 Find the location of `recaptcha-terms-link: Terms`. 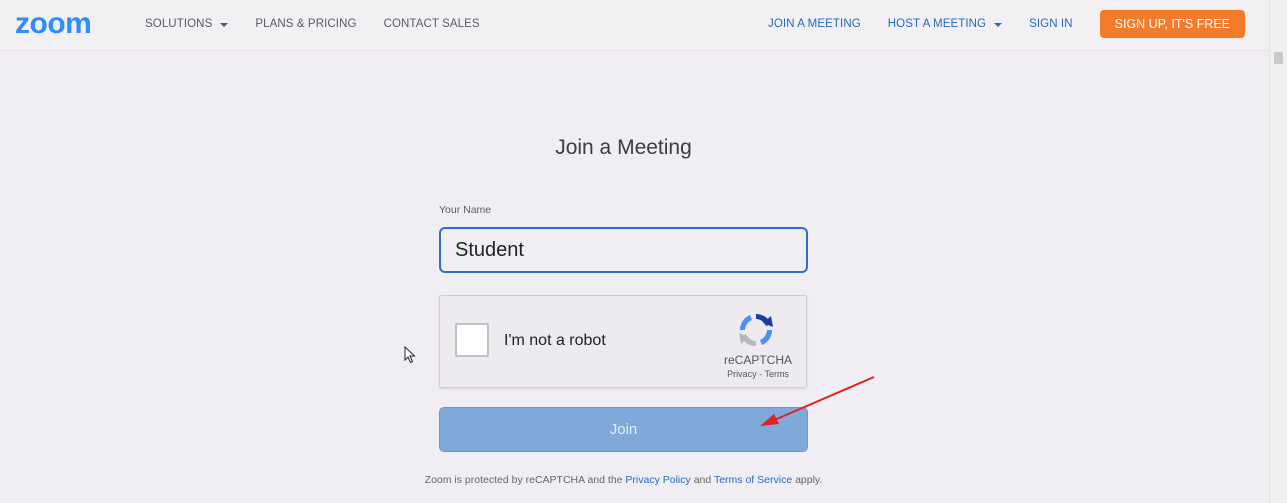

recaptcha-terms-link: Terms is located at coordinates (776, 374).